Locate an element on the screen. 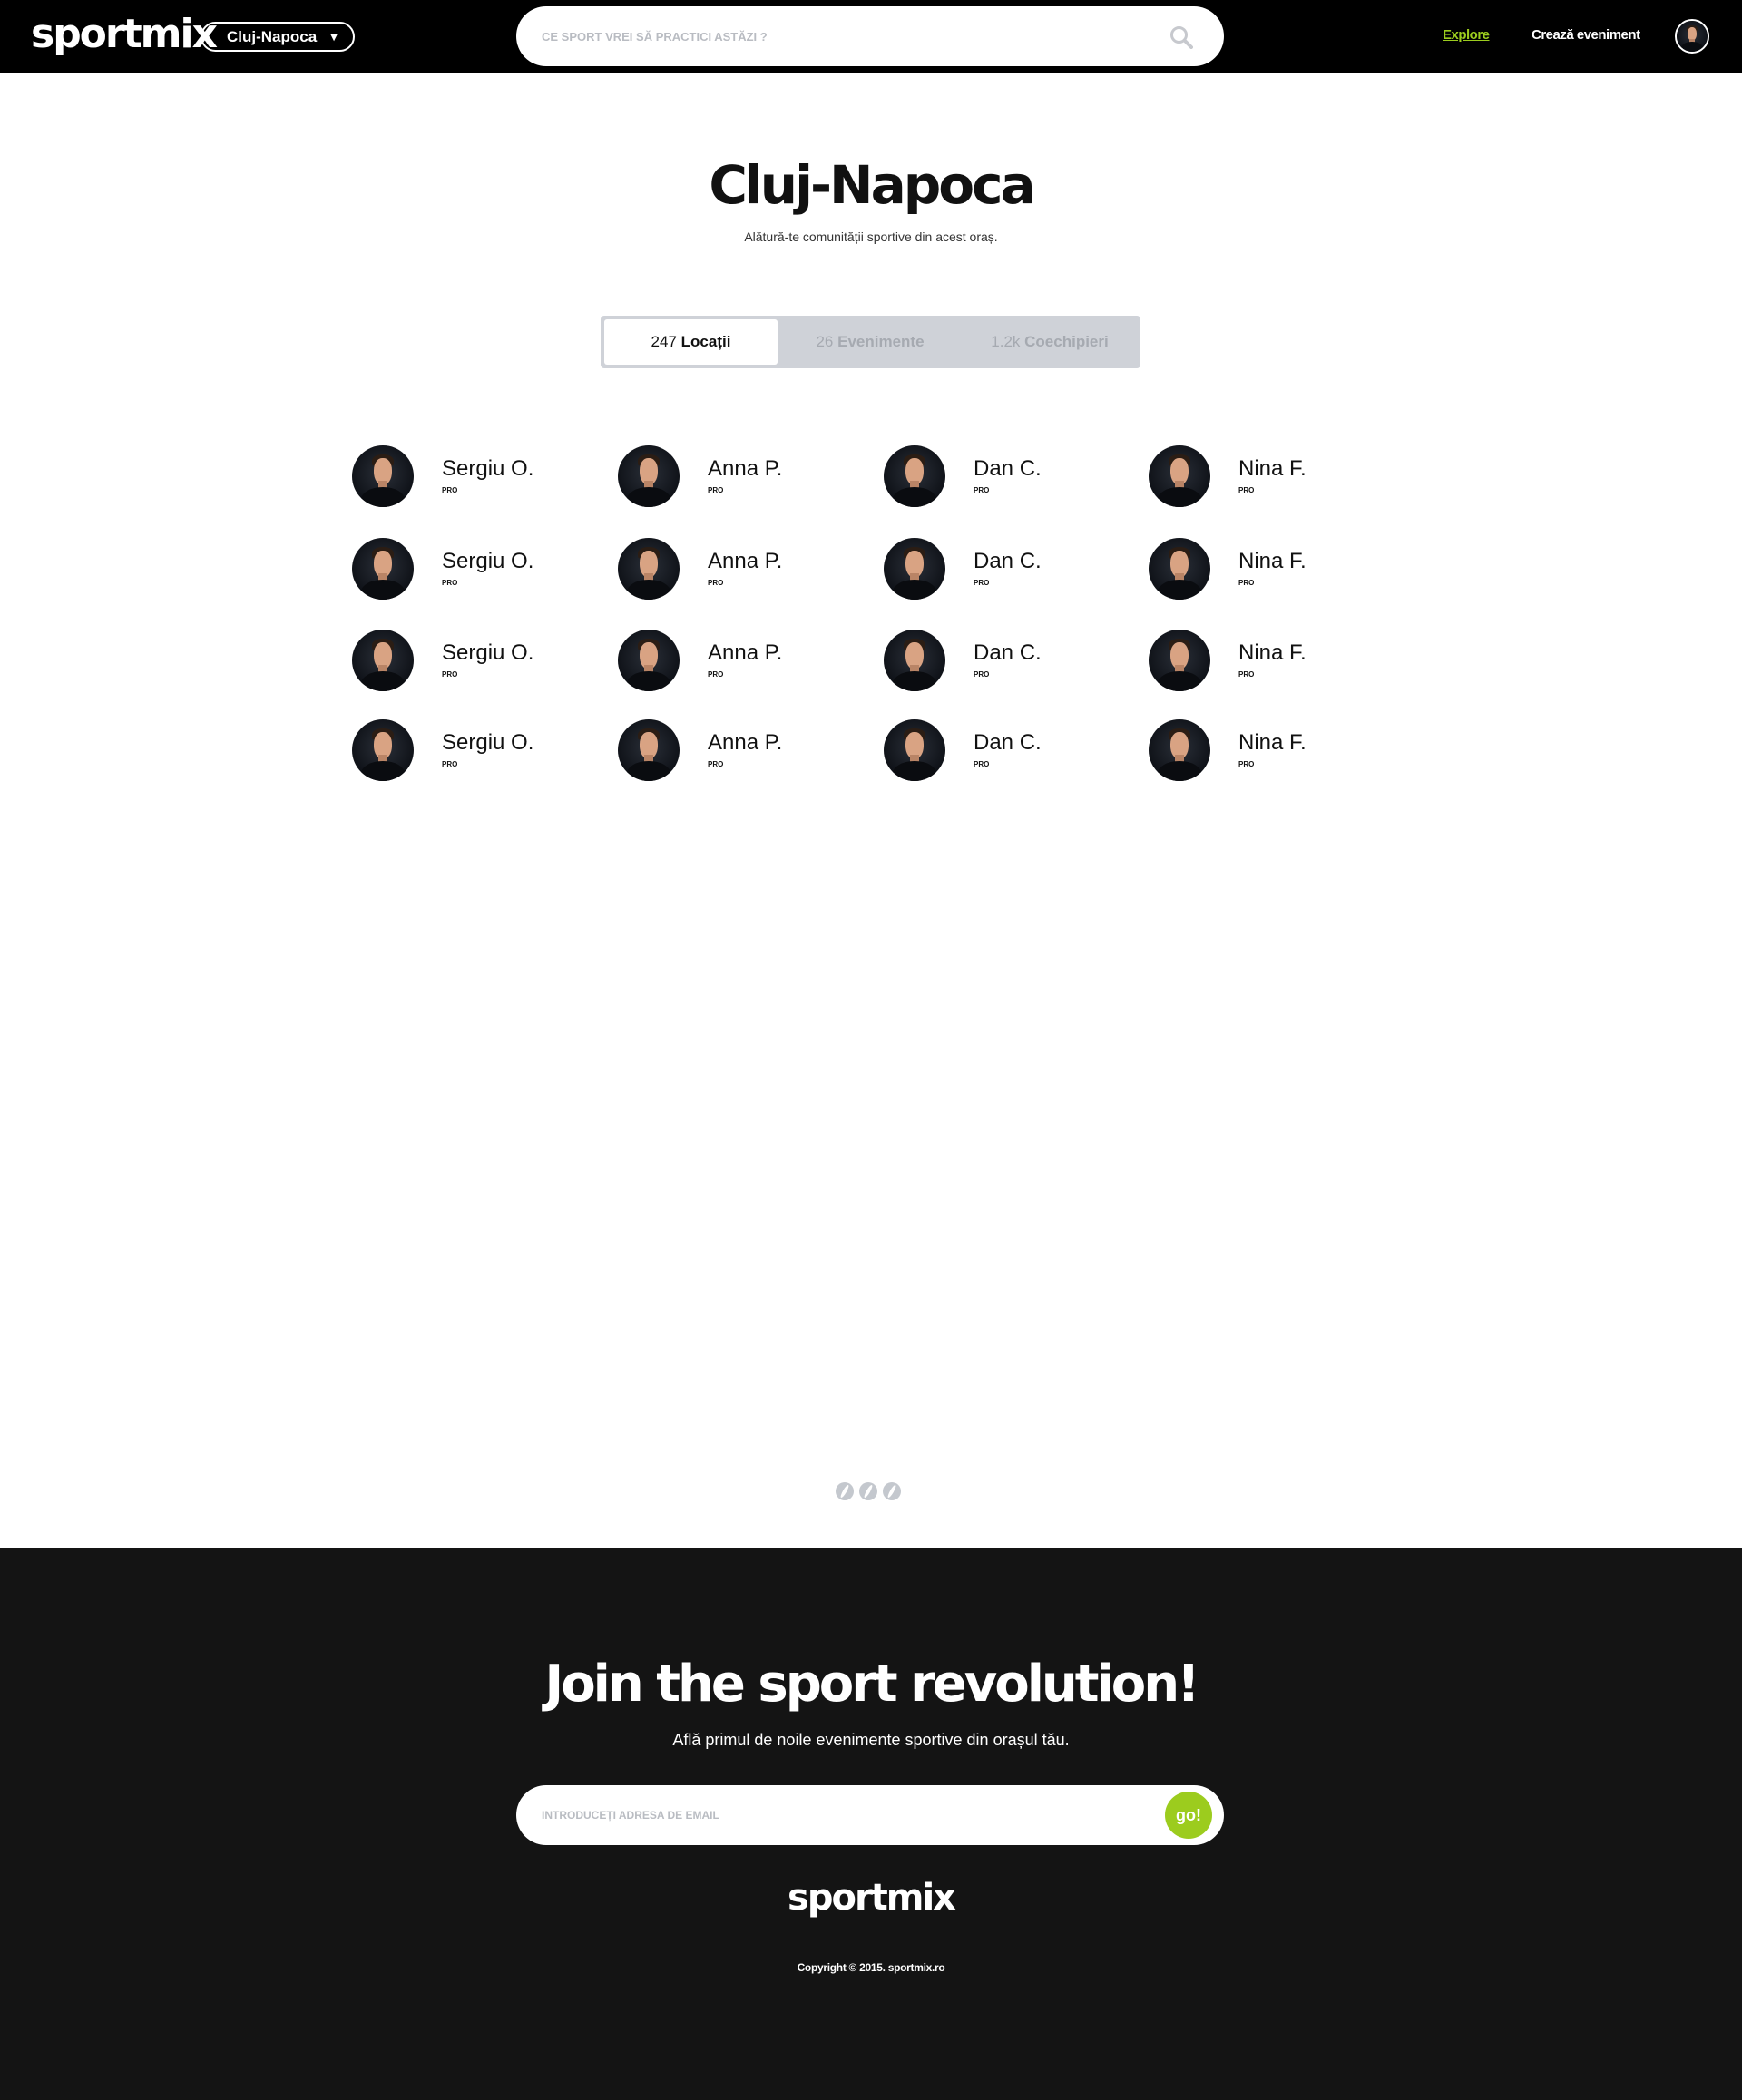 The width and height of the screenshot is (1742, 2100). nav-create-event-link: Crează eveniment is located at coordinates (1586, 35).